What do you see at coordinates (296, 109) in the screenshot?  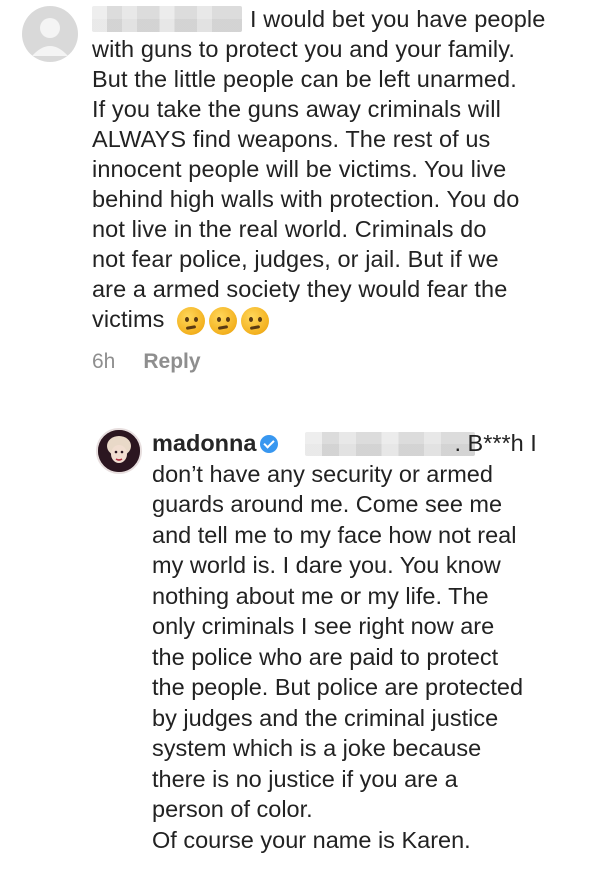 I see `comment-line: If you take the guns away criminals will` at bounding box center [296, 109].